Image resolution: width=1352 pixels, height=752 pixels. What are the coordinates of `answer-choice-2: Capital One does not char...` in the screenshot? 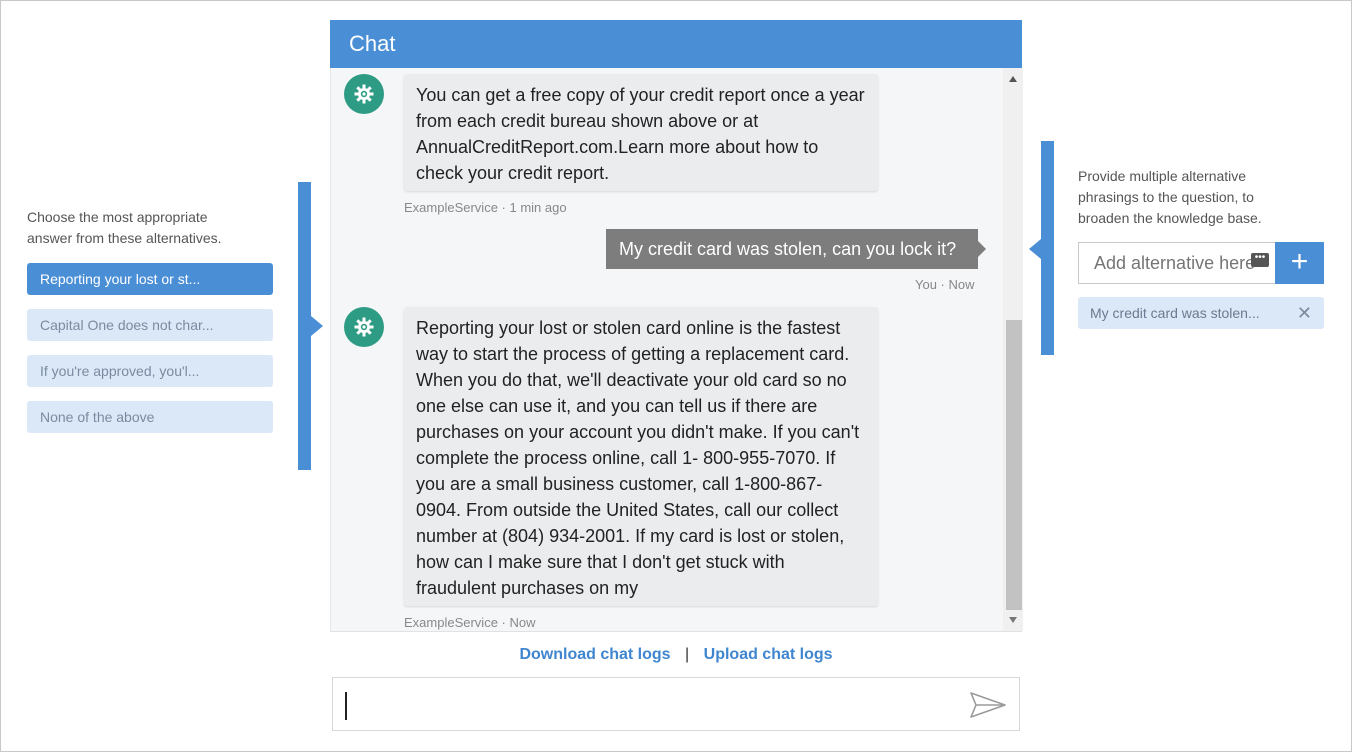 It's located at (150, 325).